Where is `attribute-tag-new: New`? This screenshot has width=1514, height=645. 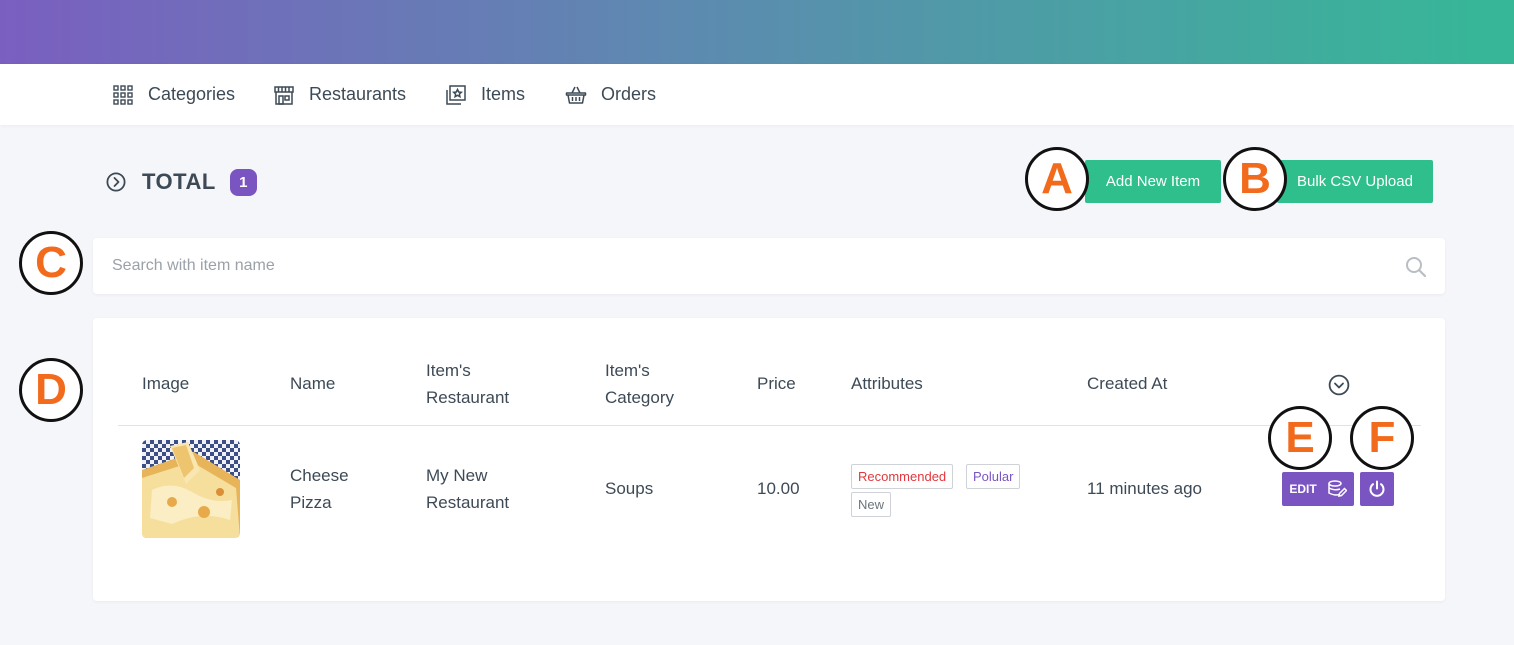
attribute-tag-new: New is located at coordinates (871, 504).